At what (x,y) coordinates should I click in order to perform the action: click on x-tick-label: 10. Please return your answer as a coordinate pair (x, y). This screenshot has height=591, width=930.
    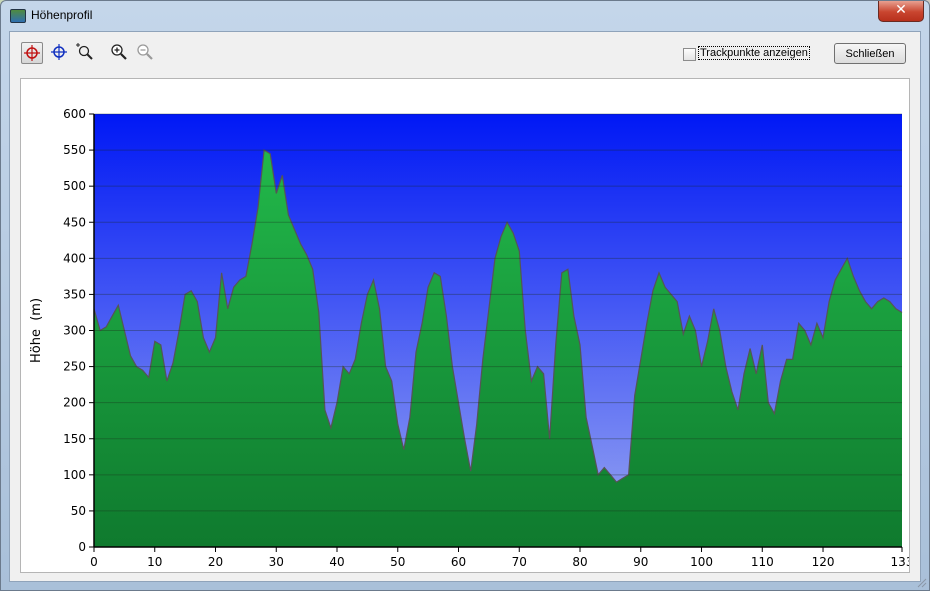
    Looking at the image, I should click on (154, 562).